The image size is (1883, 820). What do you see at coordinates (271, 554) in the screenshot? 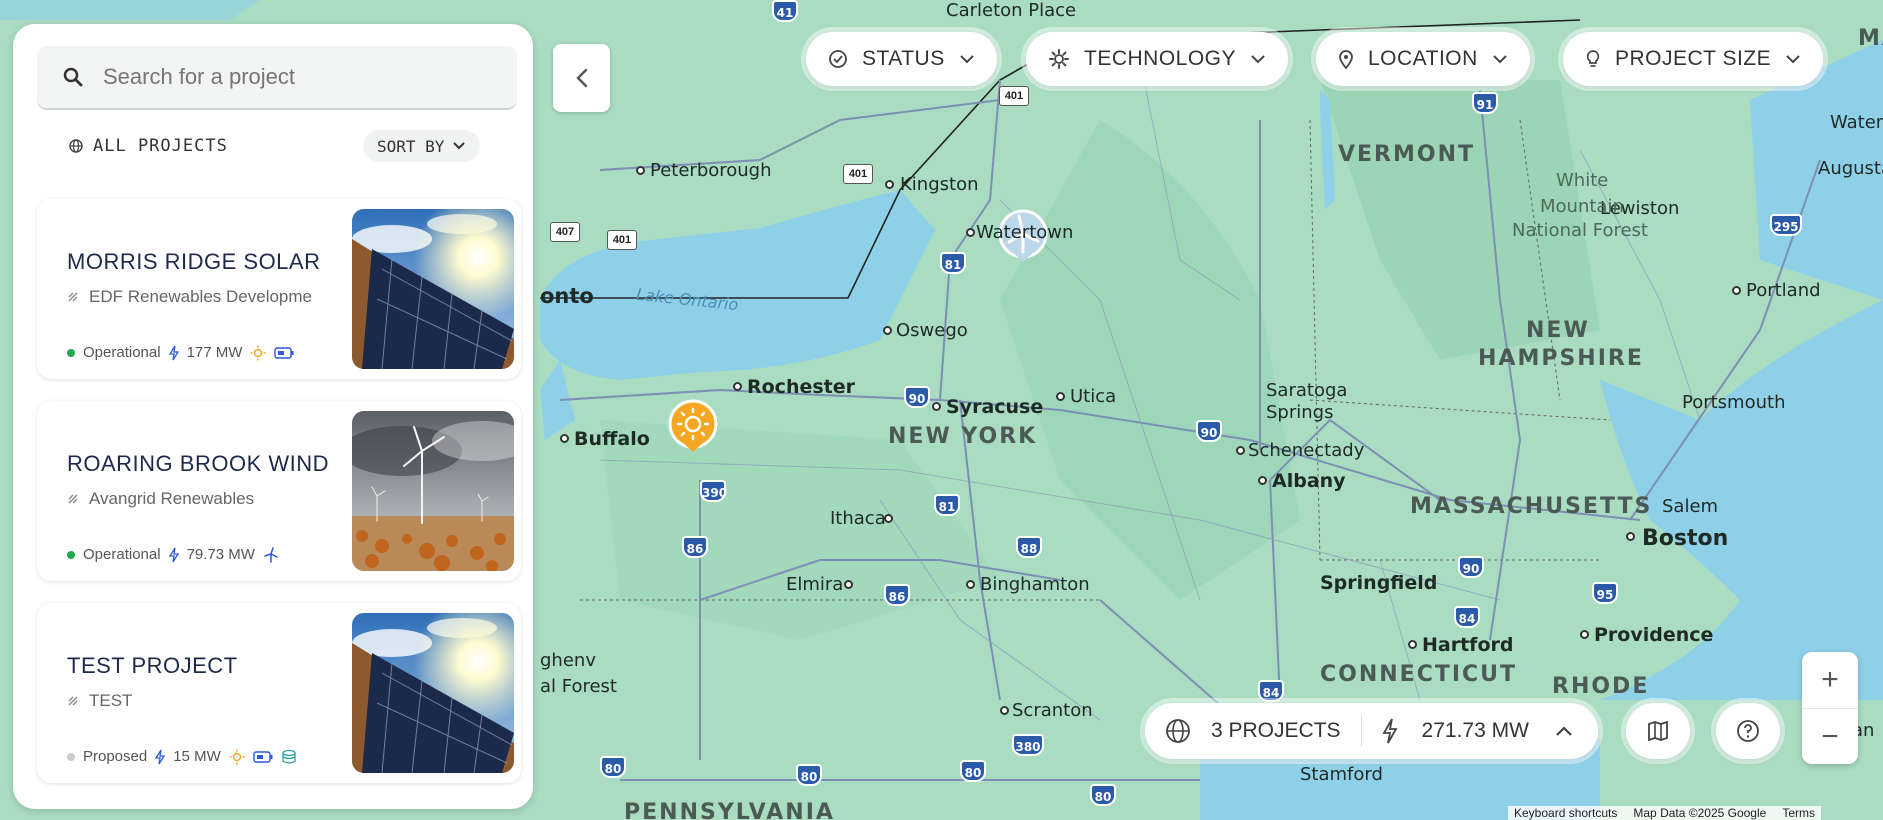
I see `wind-icon` at bounding box center [271, 554].